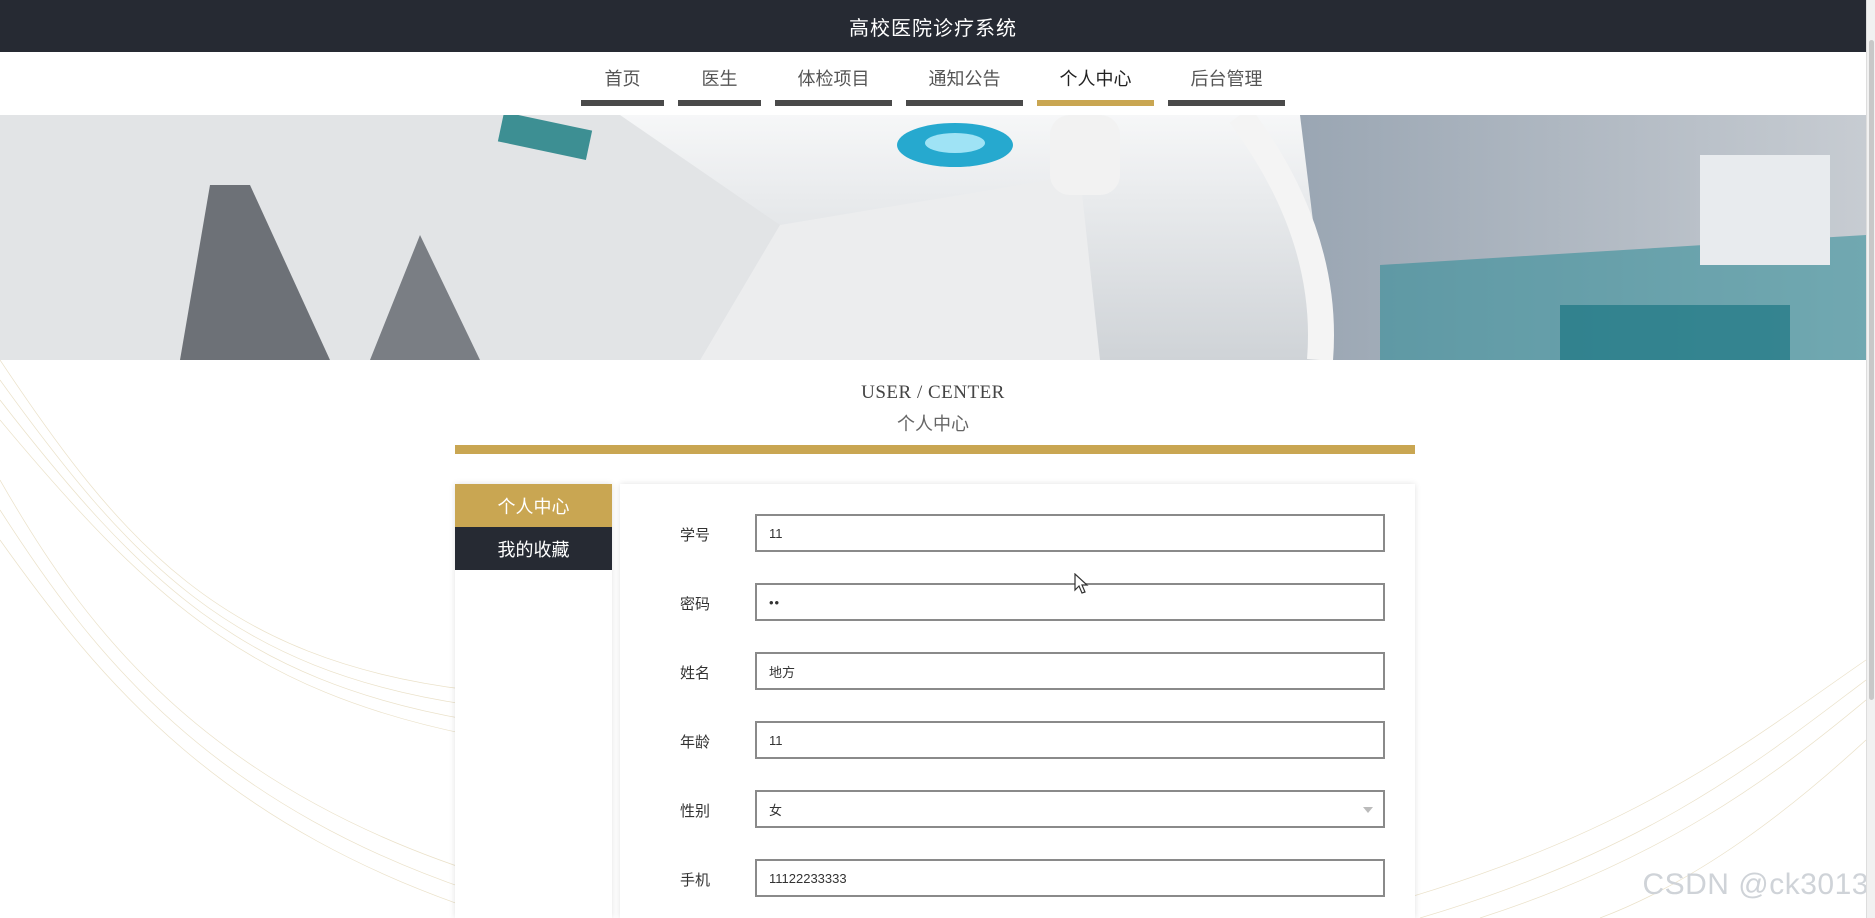 This screenshot has height=918, width=1875. I want to click on scrollbar-thumb, so click(1871, 370).